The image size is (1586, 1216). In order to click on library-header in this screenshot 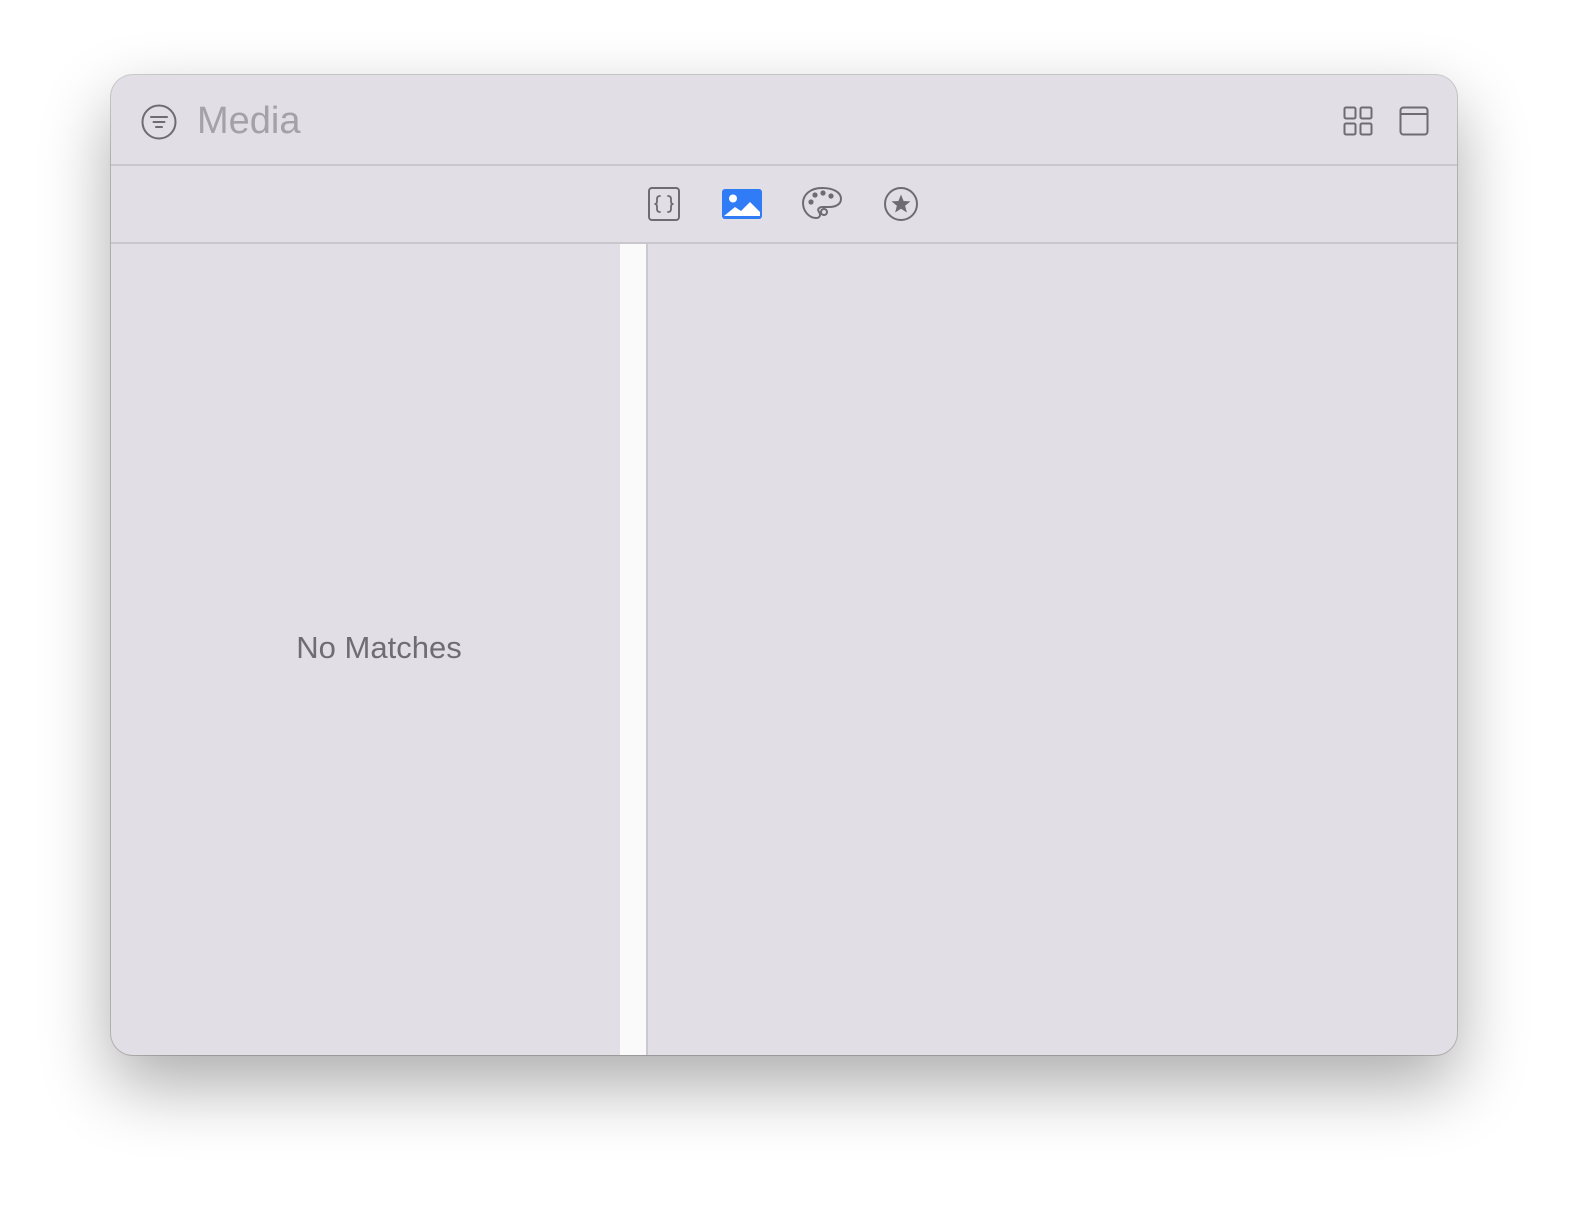, I will do `click(784, 120)`.